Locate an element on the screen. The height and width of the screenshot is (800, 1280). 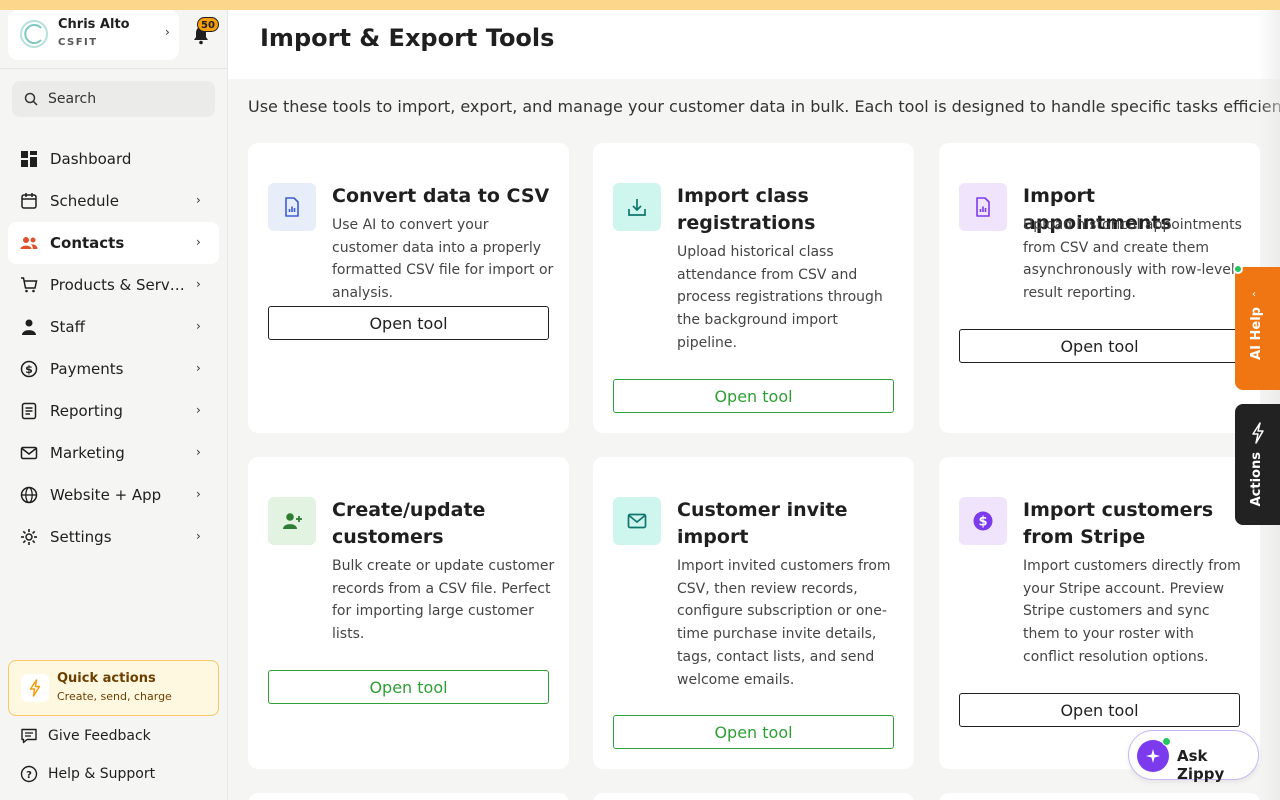
help-icon: ? is located at coordinates (29, 774).